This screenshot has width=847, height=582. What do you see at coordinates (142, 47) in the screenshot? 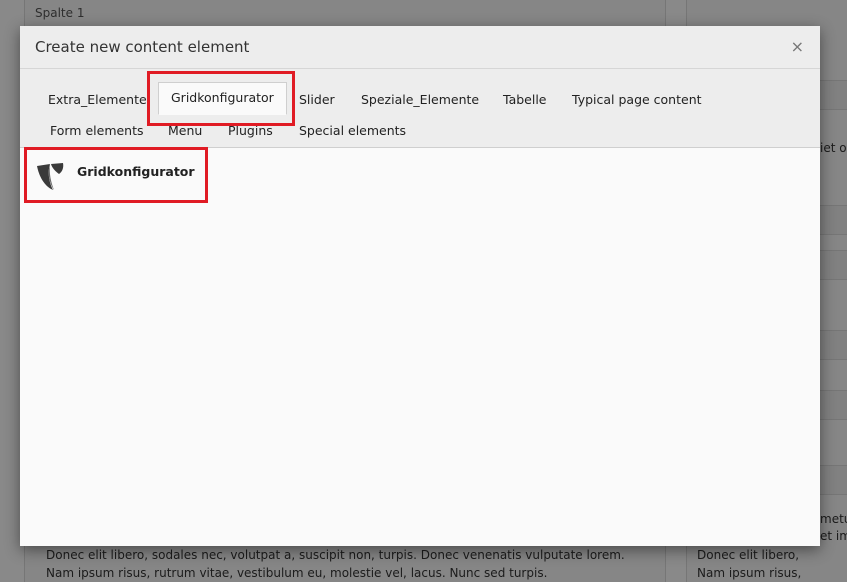
I see `modal-title: Create new content element` at bounding box center [142, 47].